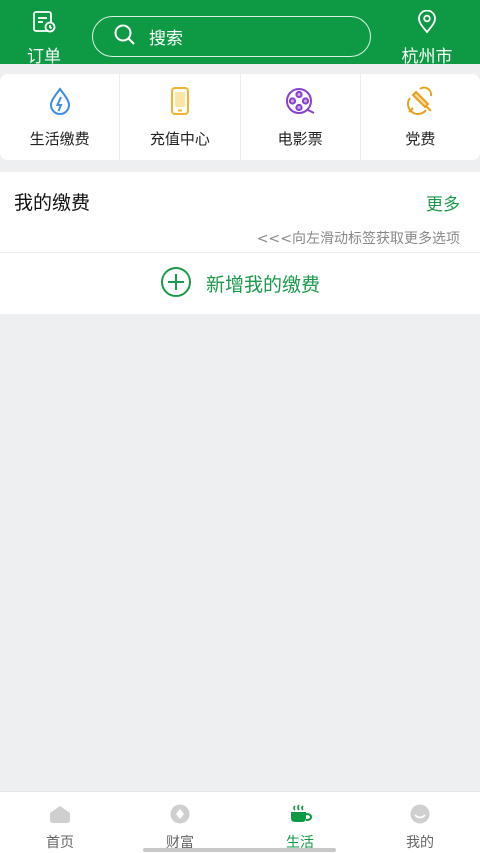  I want to click on top-header: 订单 搜索 杭州市, so click(240, 33).